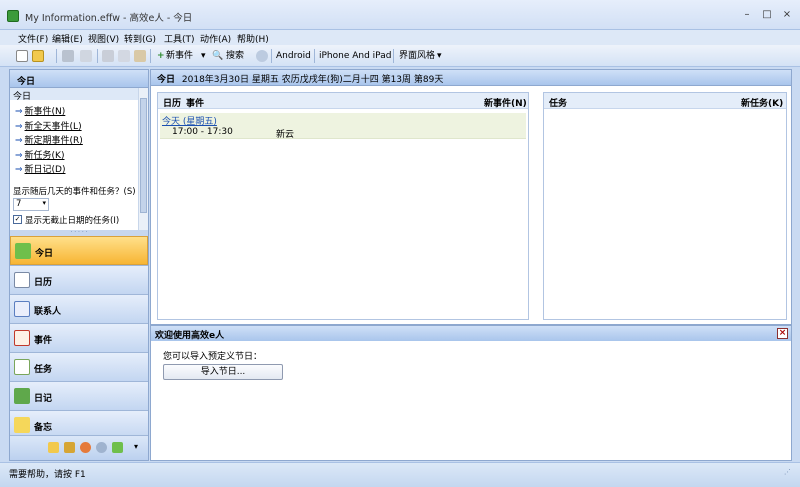 This screenshot has width=800, height=487. Describe the element at coordinates (22, 280) in the screenshot. I see `calendar-icon` at that location.